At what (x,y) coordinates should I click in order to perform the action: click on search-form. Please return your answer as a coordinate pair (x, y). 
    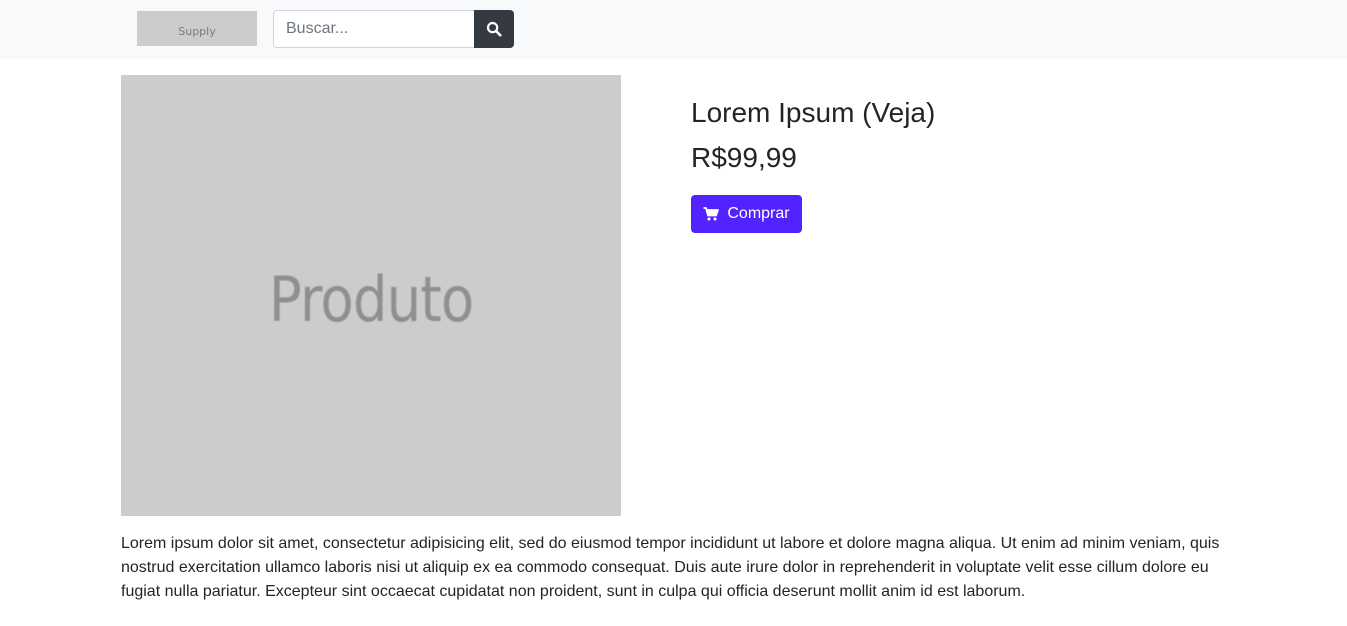
    Looking at the image, I should click on (393, 29).